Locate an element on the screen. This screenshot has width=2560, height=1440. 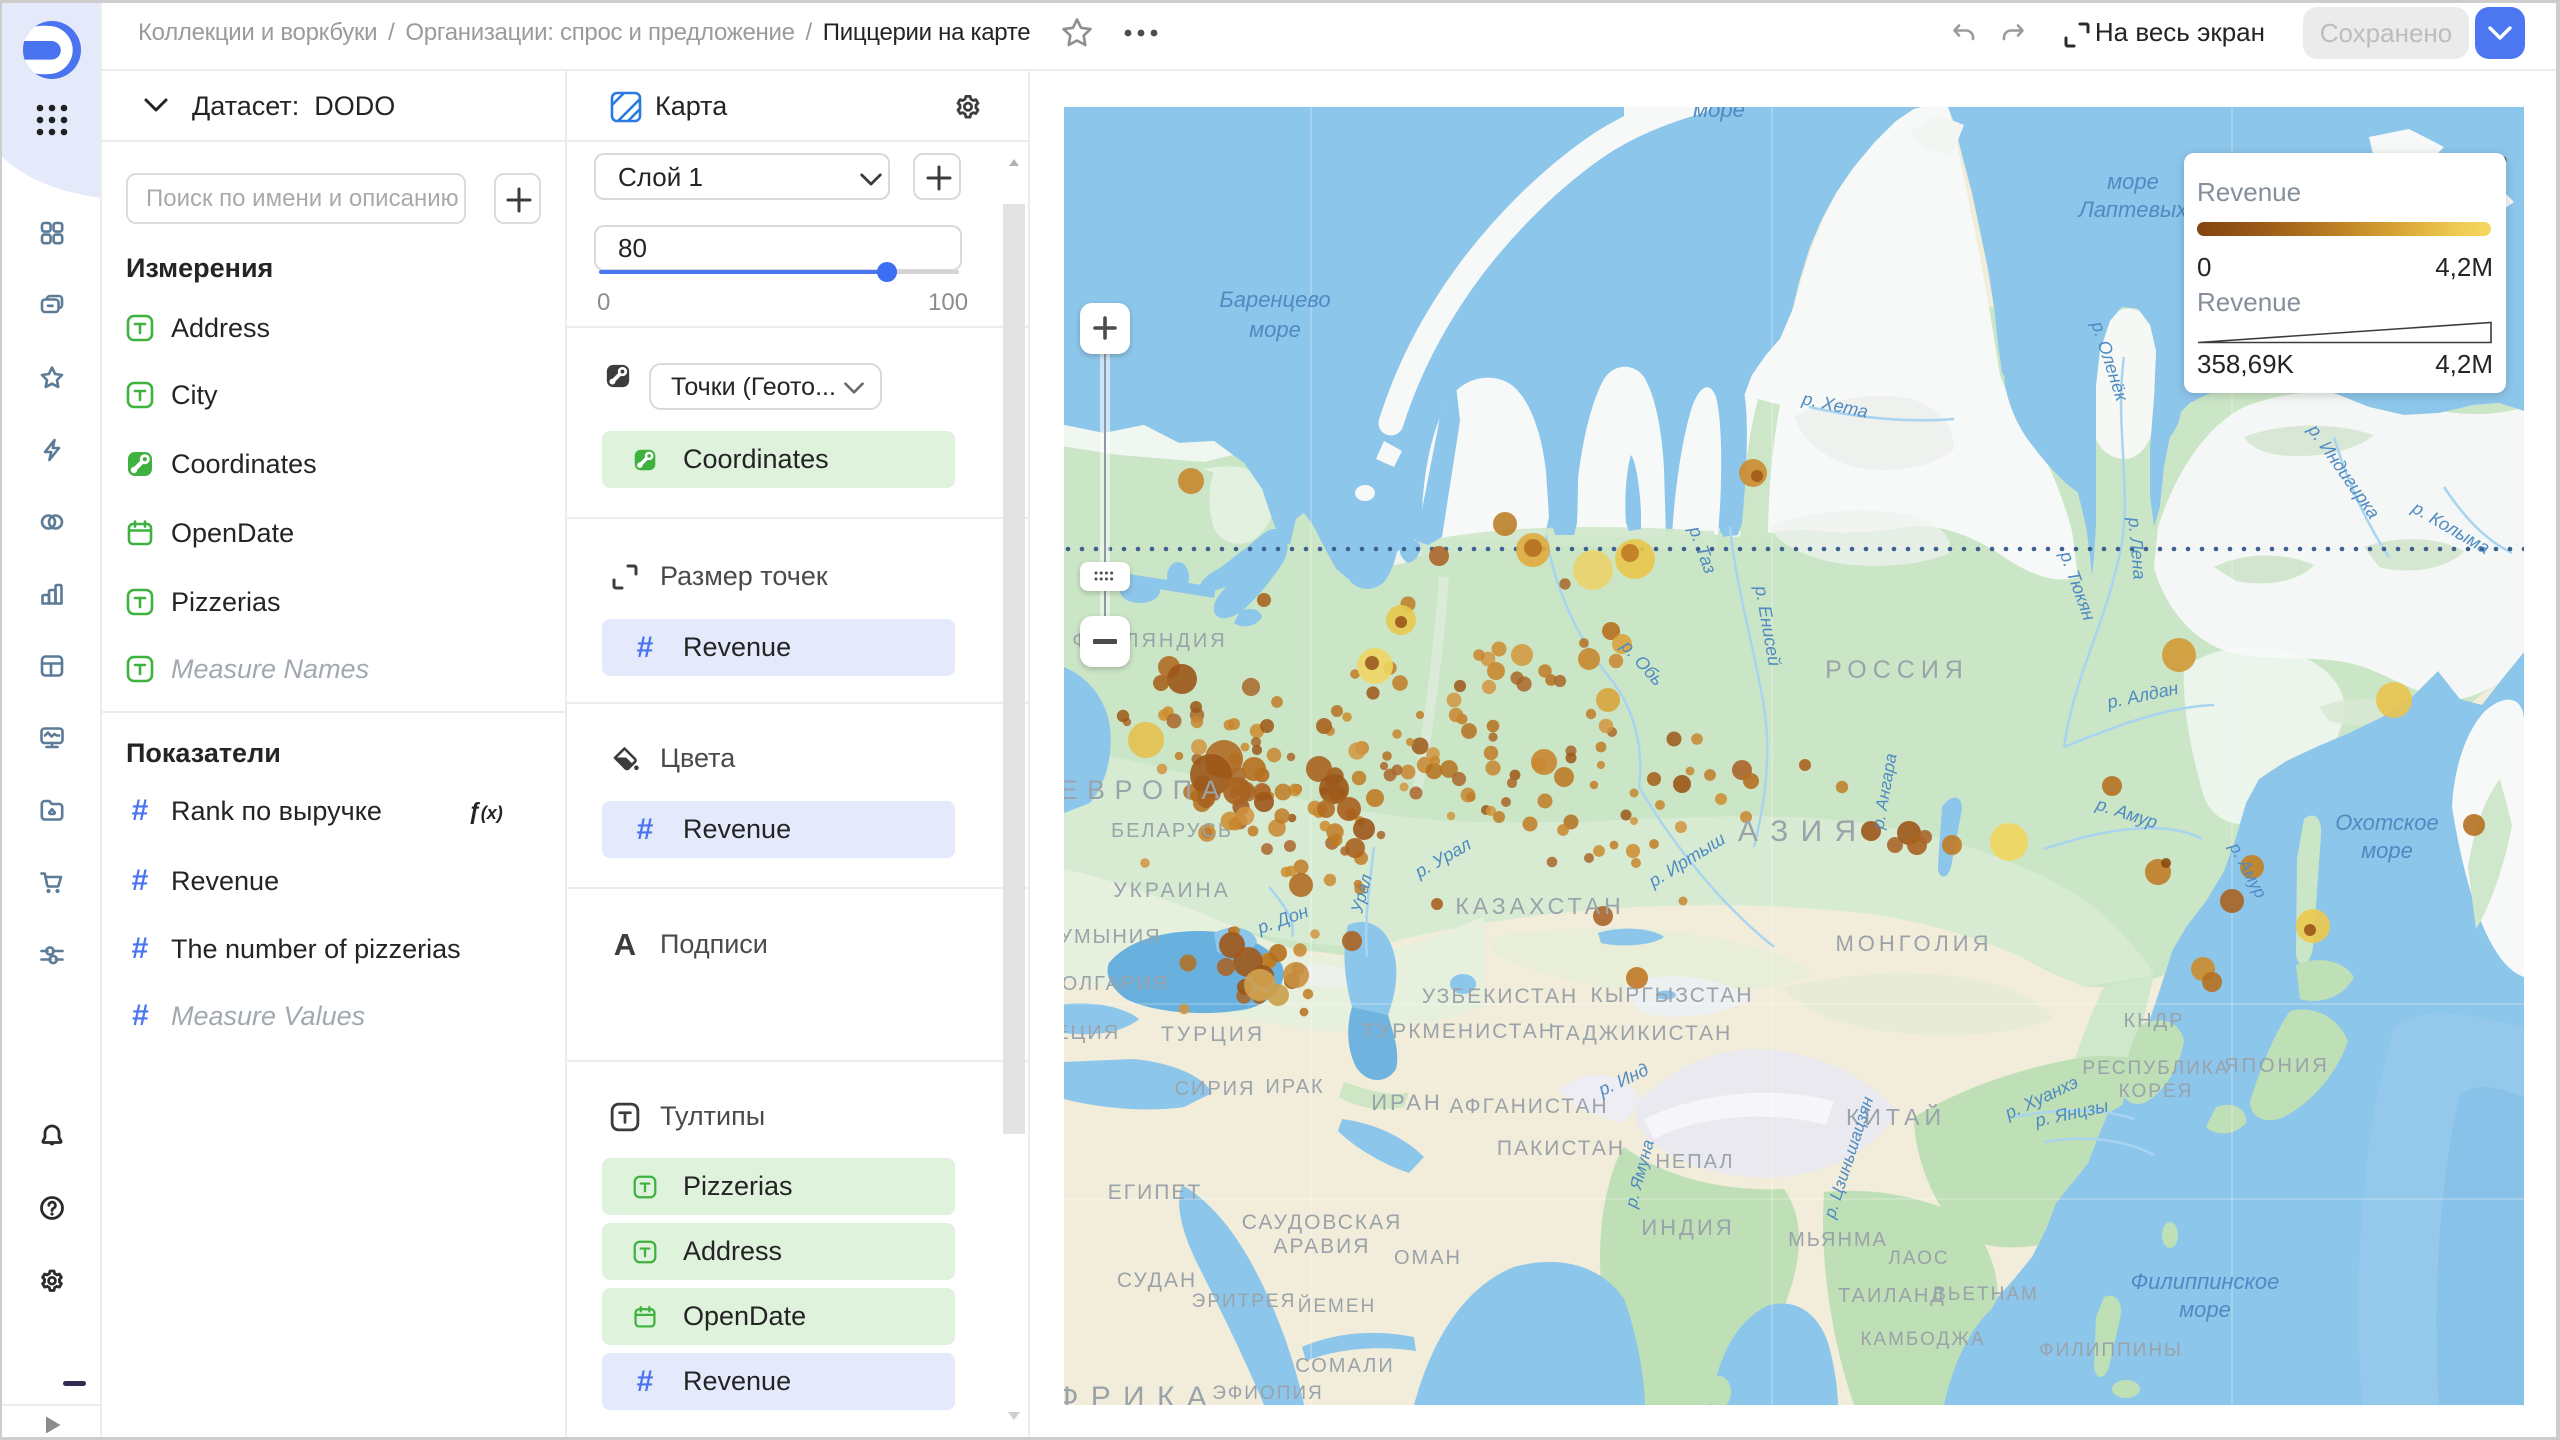
svg-text: Баренцево is located at coordinates (1274, 299).